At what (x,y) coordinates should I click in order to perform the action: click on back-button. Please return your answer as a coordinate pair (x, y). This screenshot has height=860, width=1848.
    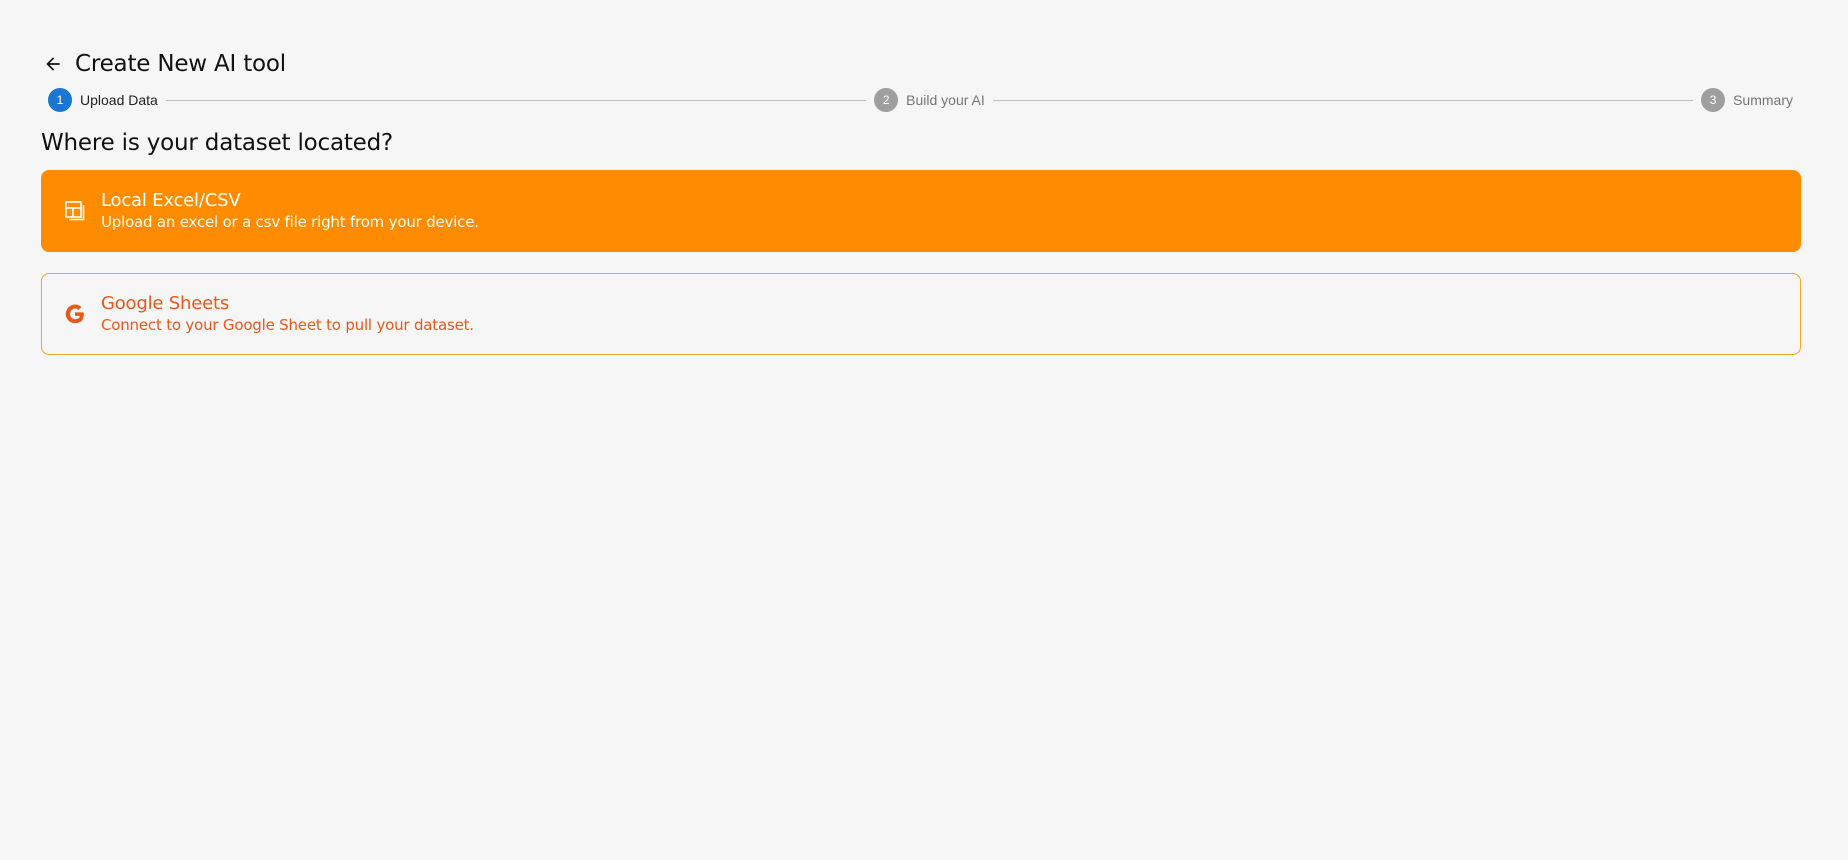
    Looking at the image, I should click on (53, 64).